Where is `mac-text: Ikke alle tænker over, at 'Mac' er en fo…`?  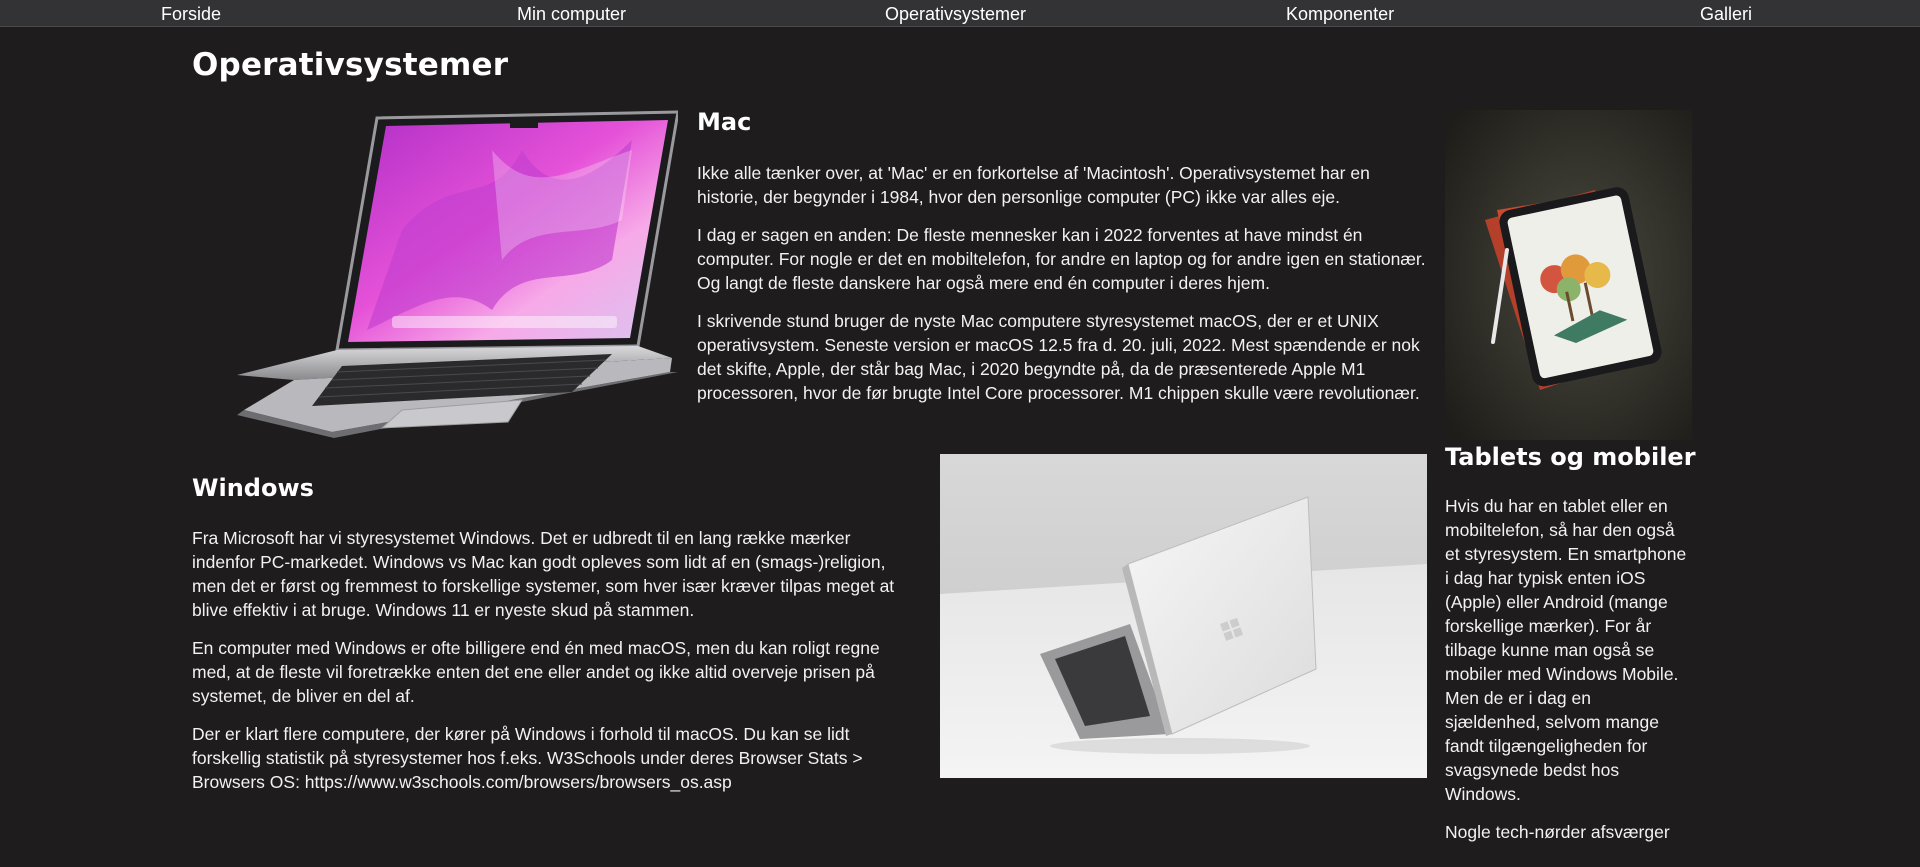
mac-text: Ikke alle tænker over, at 'Mac' er en fo… is located at coordinates (1064, 290).